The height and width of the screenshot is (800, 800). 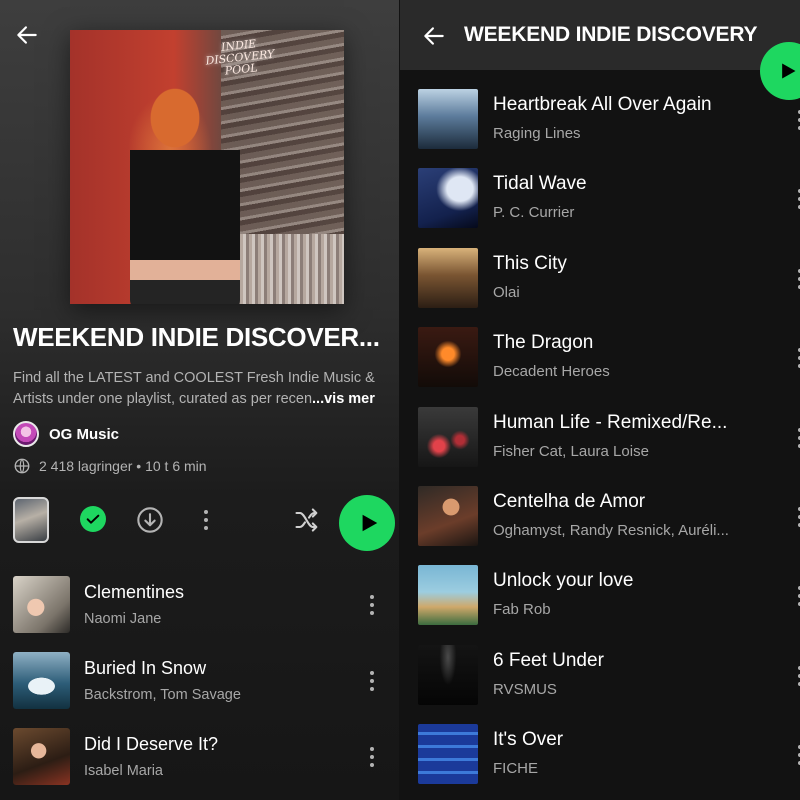 I want to click on track-row: Tidal Wave P. C. Currier, so click(x=609, y=207).